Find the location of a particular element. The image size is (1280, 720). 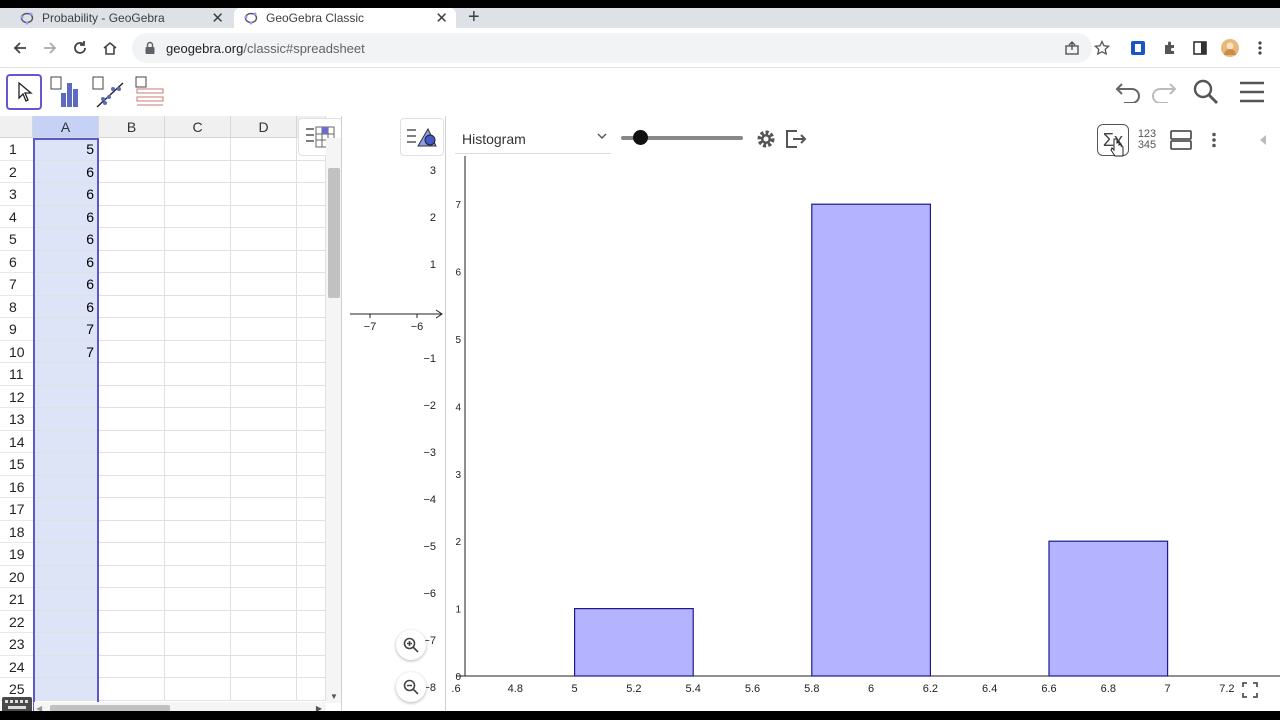

url-field: geogebra.org/classic#spreadsheet is located at coordinates (612, 48).